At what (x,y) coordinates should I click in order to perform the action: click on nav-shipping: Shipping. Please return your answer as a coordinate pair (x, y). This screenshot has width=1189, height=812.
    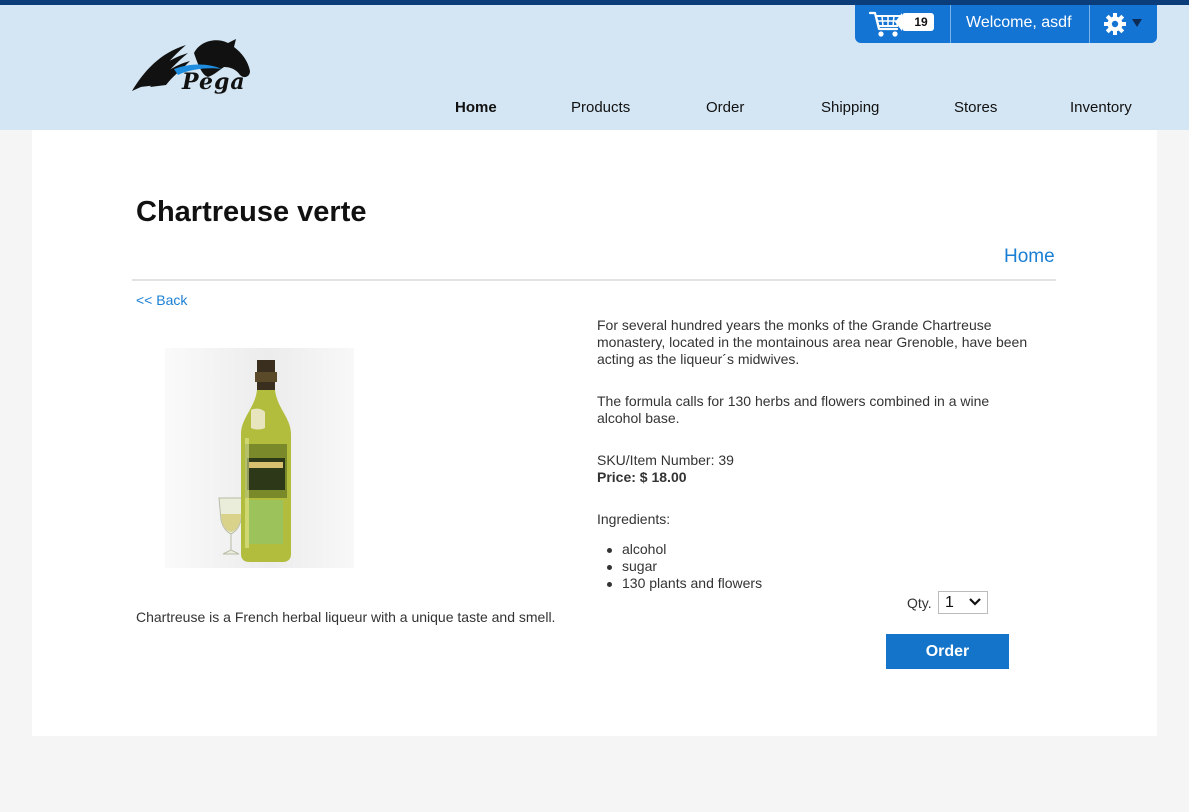
    Looking at the image, I should click on (850, 108).